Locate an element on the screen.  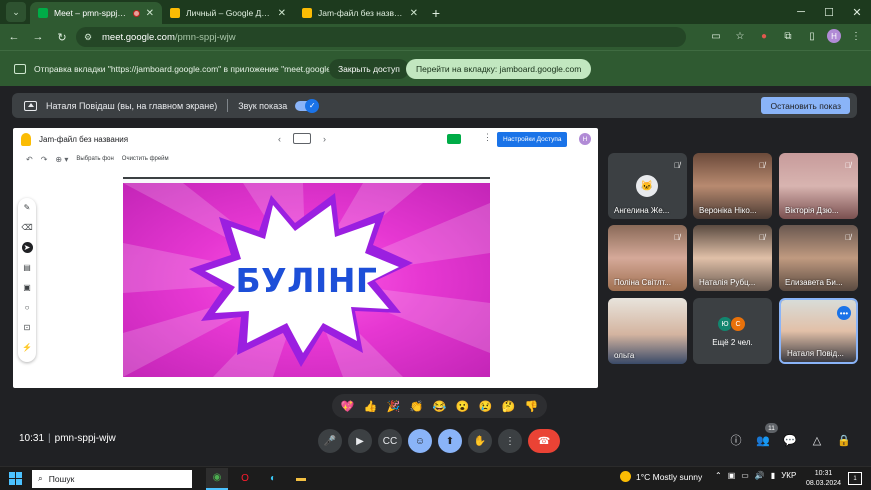
laser-icon: ⚡ is located at coordinates (27, 347).